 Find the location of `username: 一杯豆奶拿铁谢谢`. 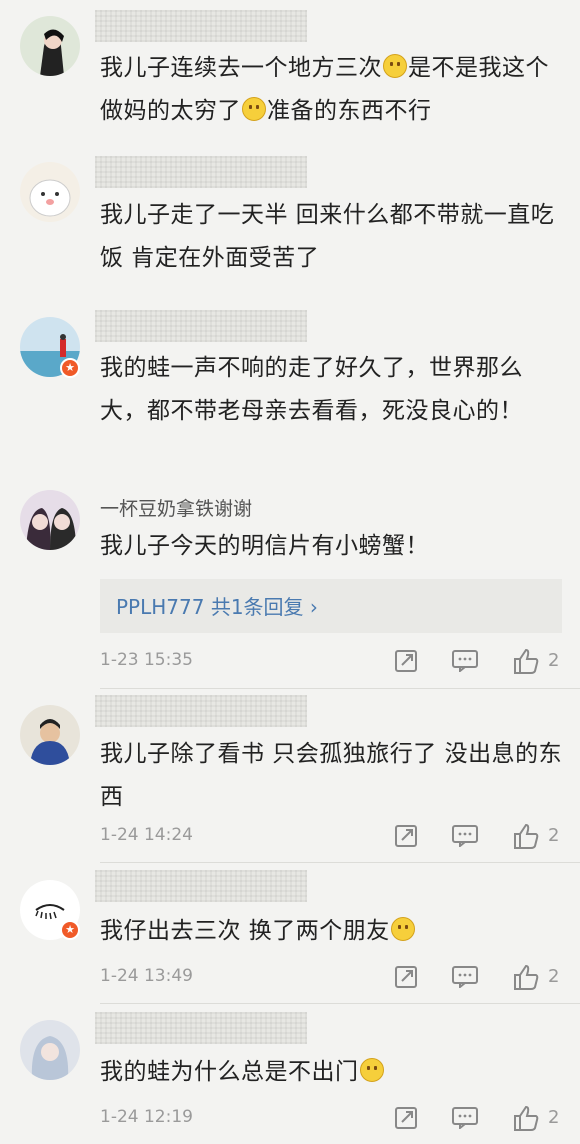

username: 一杯豆奶拿铁谢谢 is located at coordinates (176, 507).